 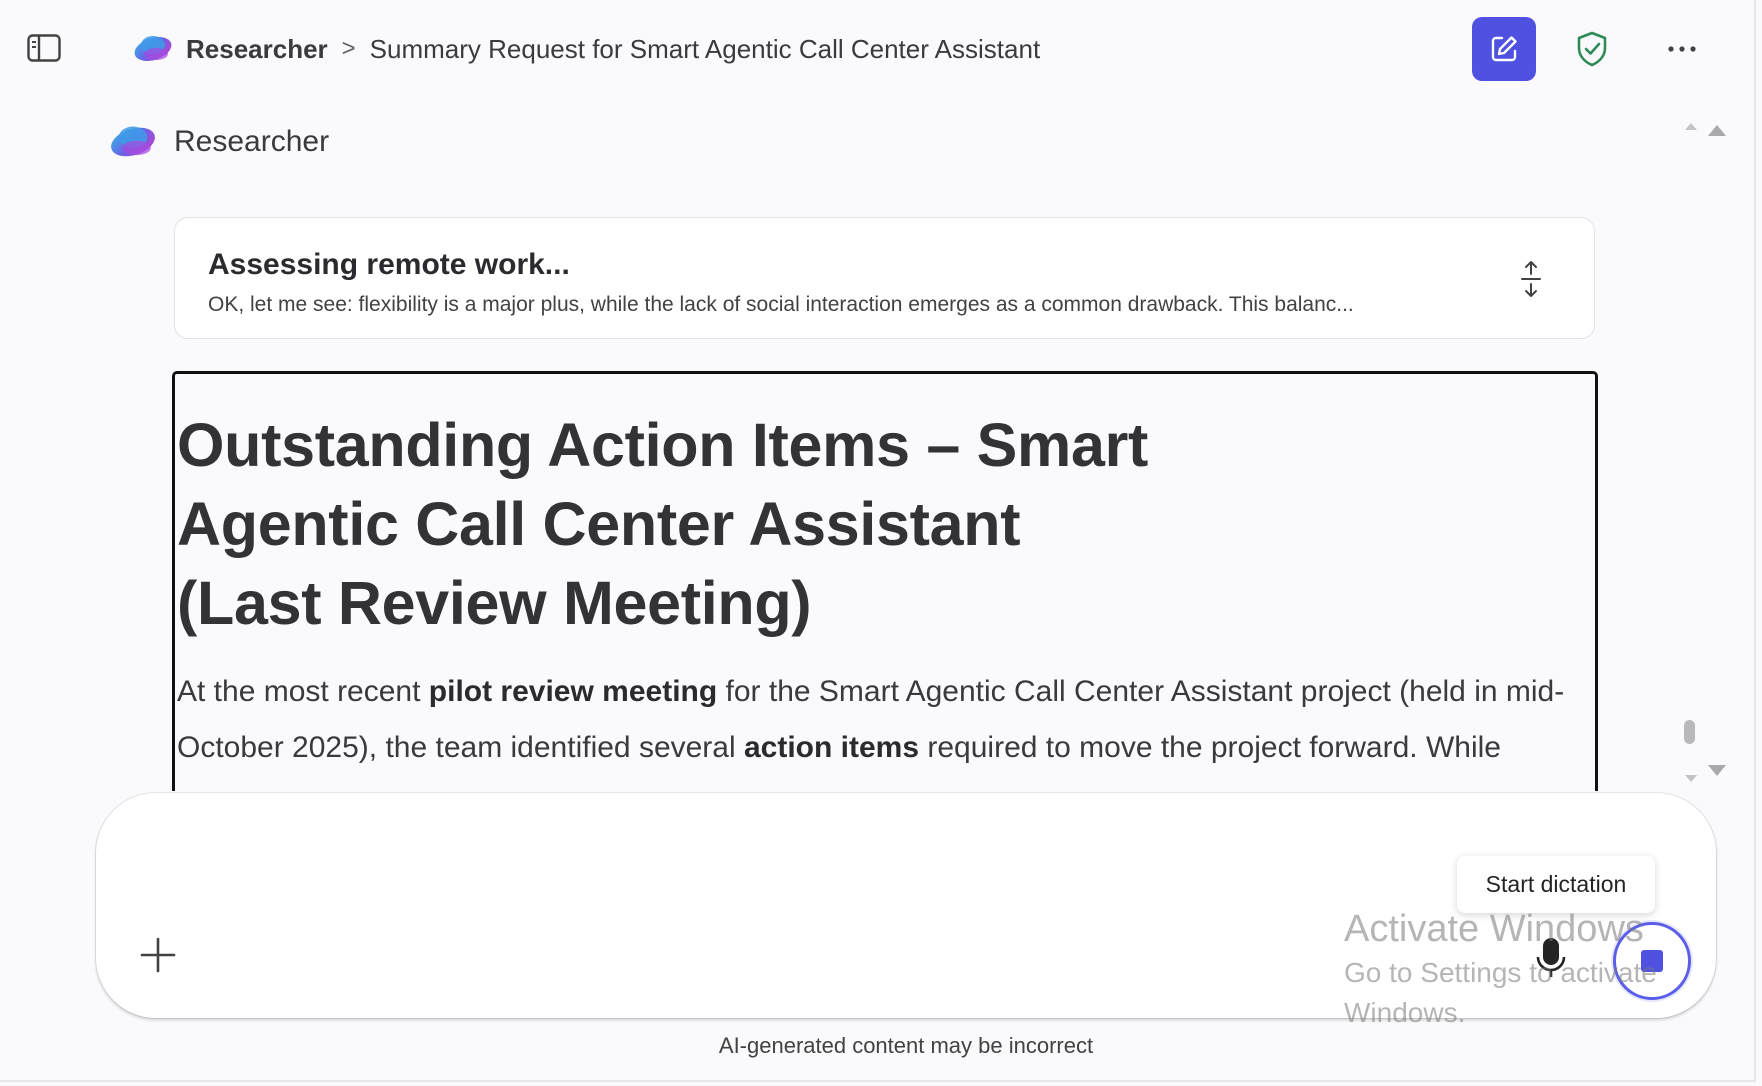 I want to click on dictation-tooltip: Start dictation, so click(x=1556, y=884).